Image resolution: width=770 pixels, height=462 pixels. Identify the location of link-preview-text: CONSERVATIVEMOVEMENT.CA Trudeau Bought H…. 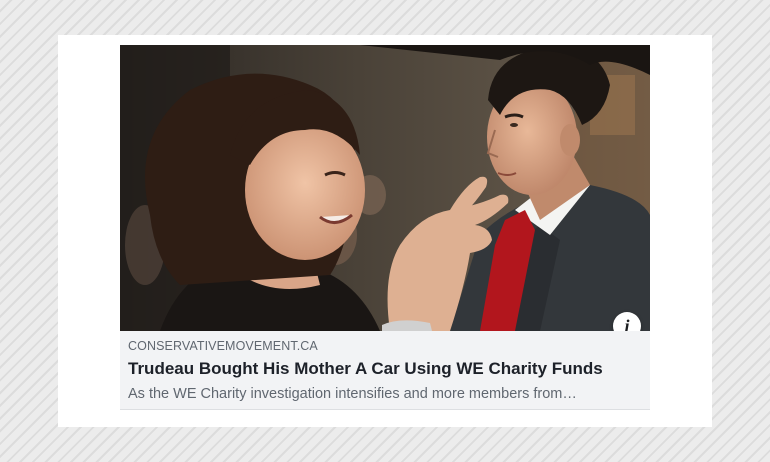
(385, 370).